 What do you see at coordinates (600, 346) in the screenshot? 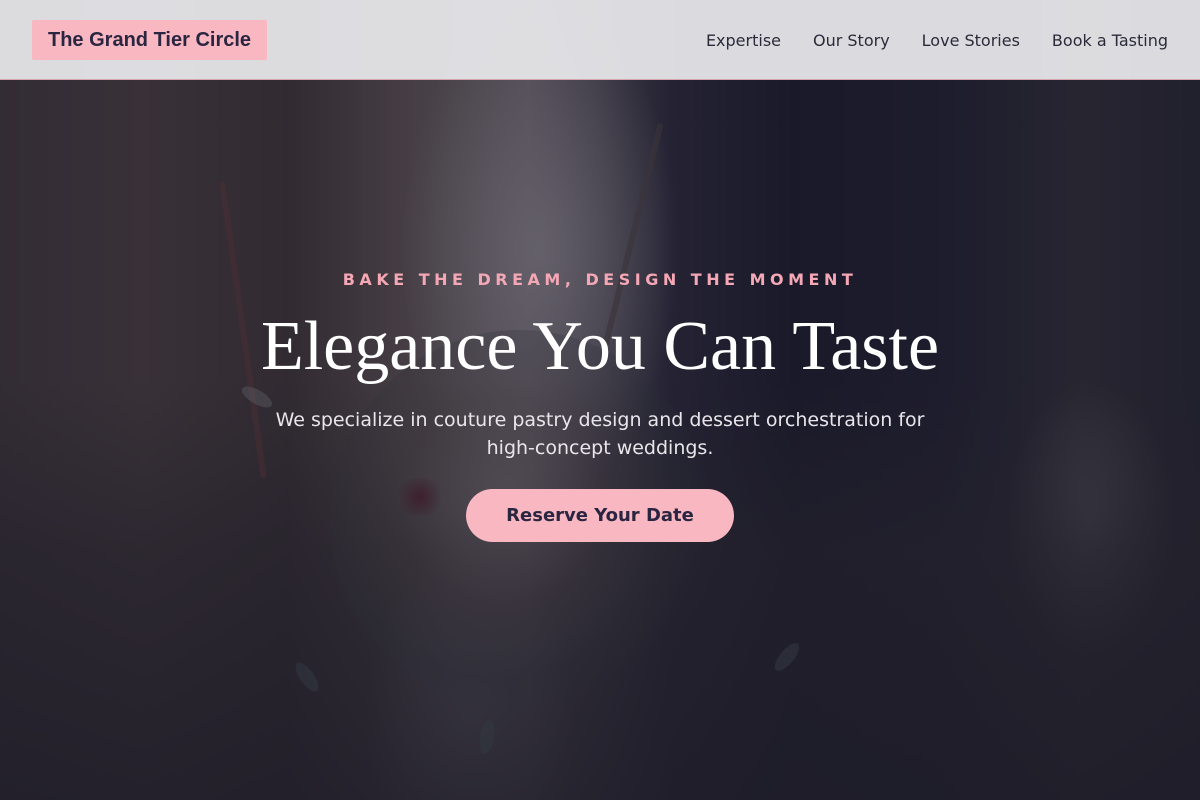
I see `hero-headline: Elegance You Can Taste` at bounding box center [600, 346].